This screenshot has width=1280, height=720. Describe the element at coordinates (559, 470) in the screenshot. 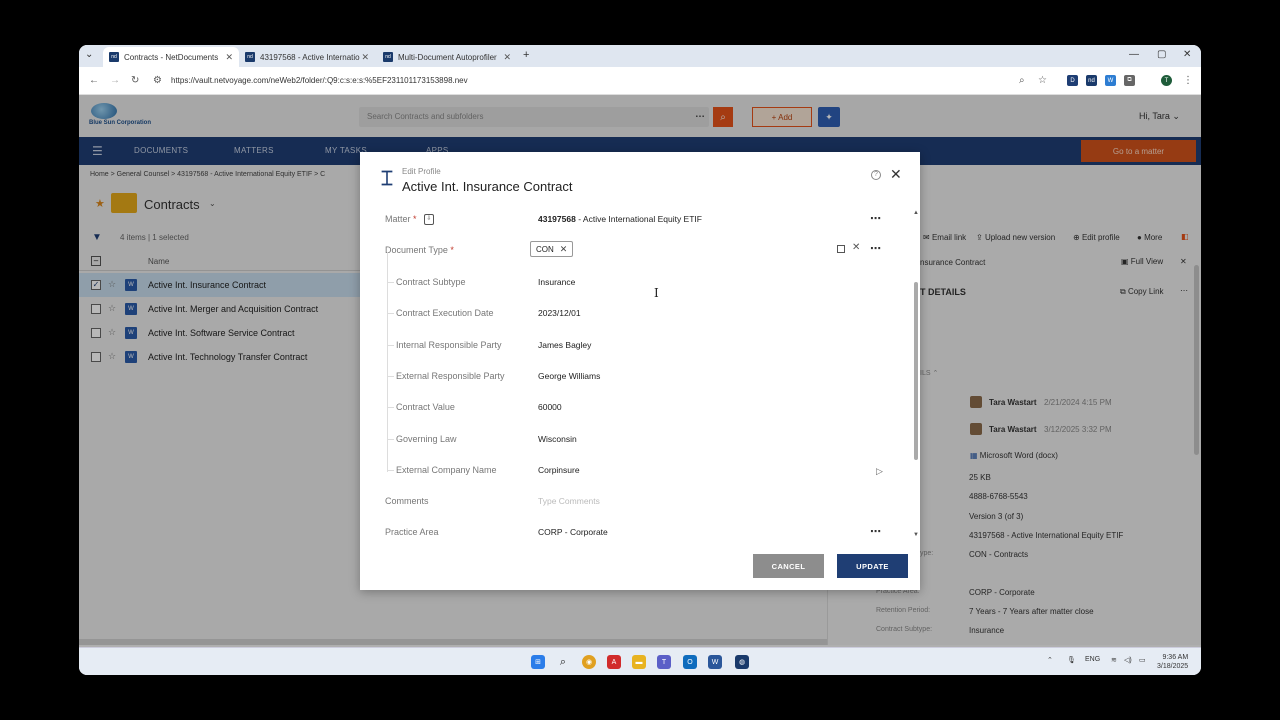

I see `company-name-field: Corpinsure` at that location.